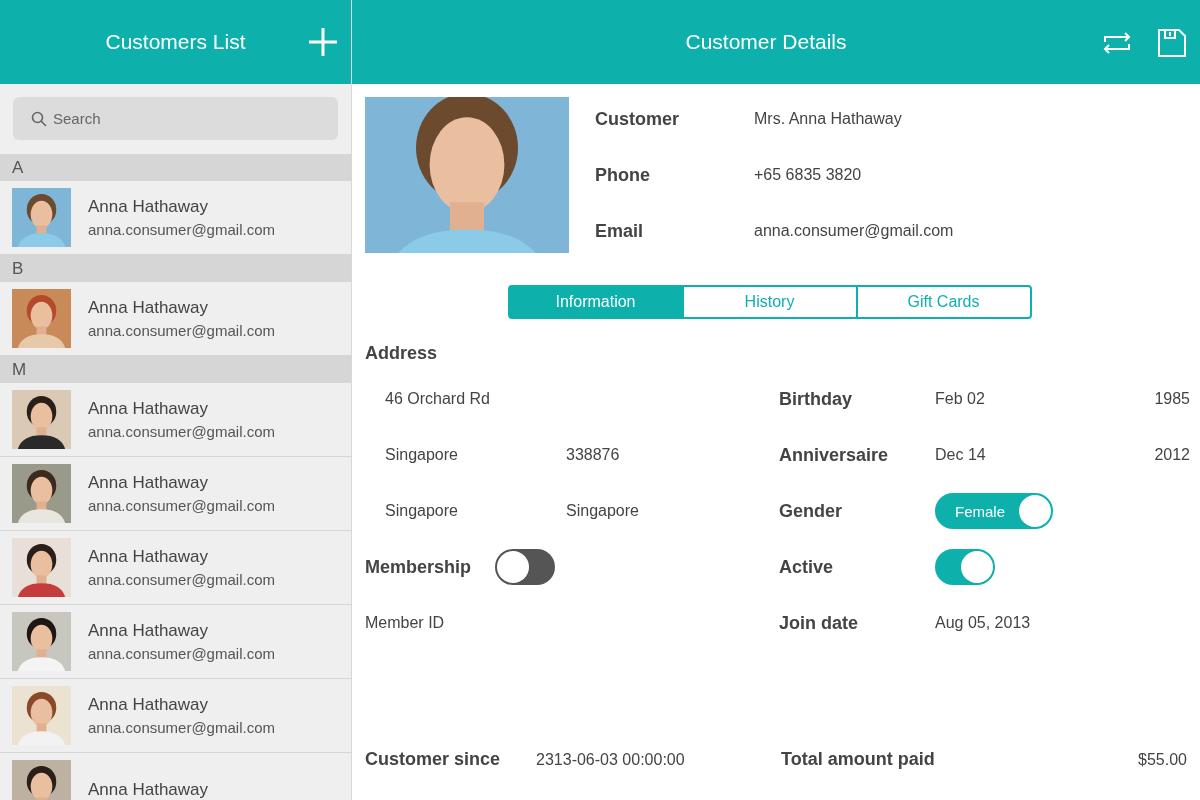 The image size is (1200, 800). Describe the element at coordinates (854, 231) in the screenshot. I see `field-value: anna.consumer@gmail.com` at that location.